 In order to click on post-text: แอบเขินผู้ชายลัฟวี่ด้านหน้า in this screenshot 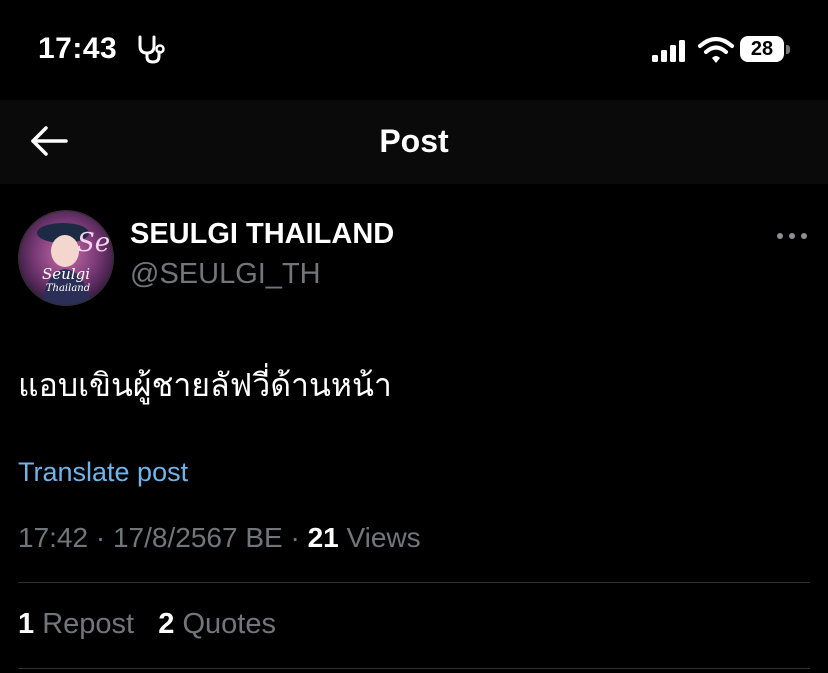, I will do `click(205, 385)`.